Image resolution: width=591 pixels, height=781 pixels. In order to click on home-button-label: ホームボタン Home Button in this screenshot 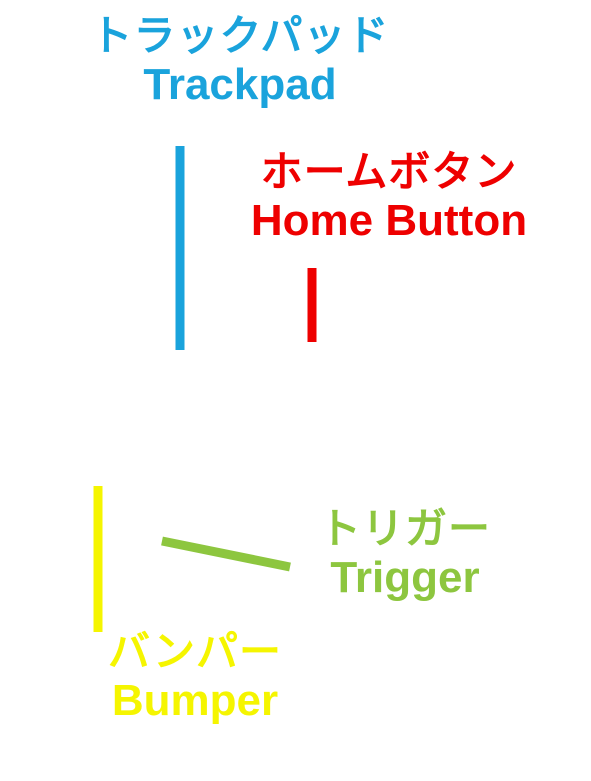, I will do `click(389, 197)`.